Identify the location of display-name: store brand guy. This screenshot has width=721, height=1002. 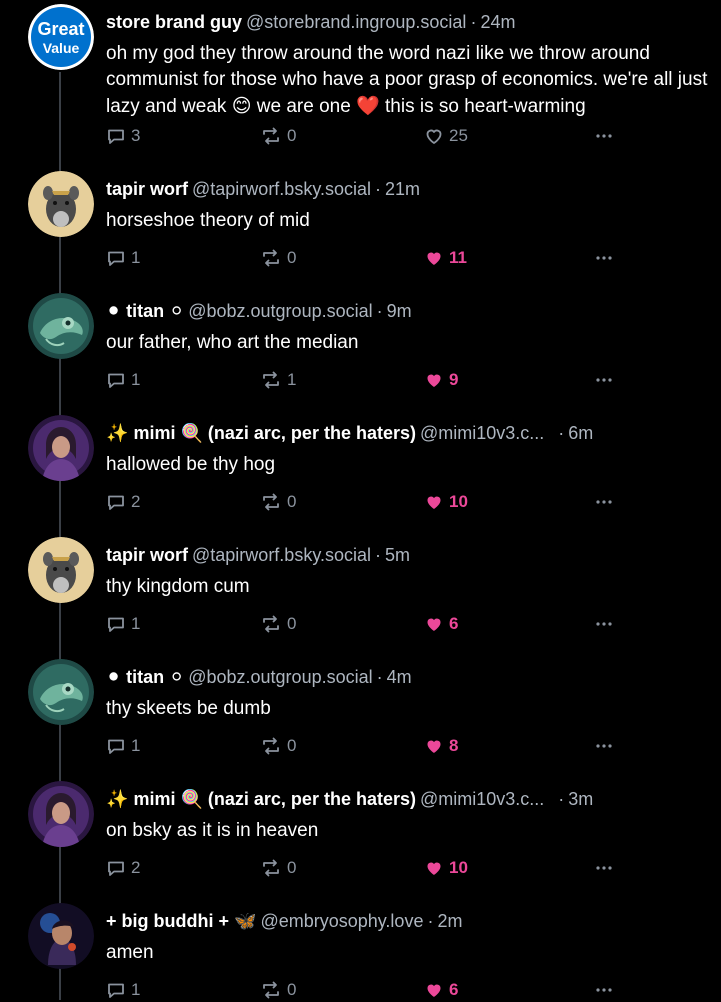
(174, 22).